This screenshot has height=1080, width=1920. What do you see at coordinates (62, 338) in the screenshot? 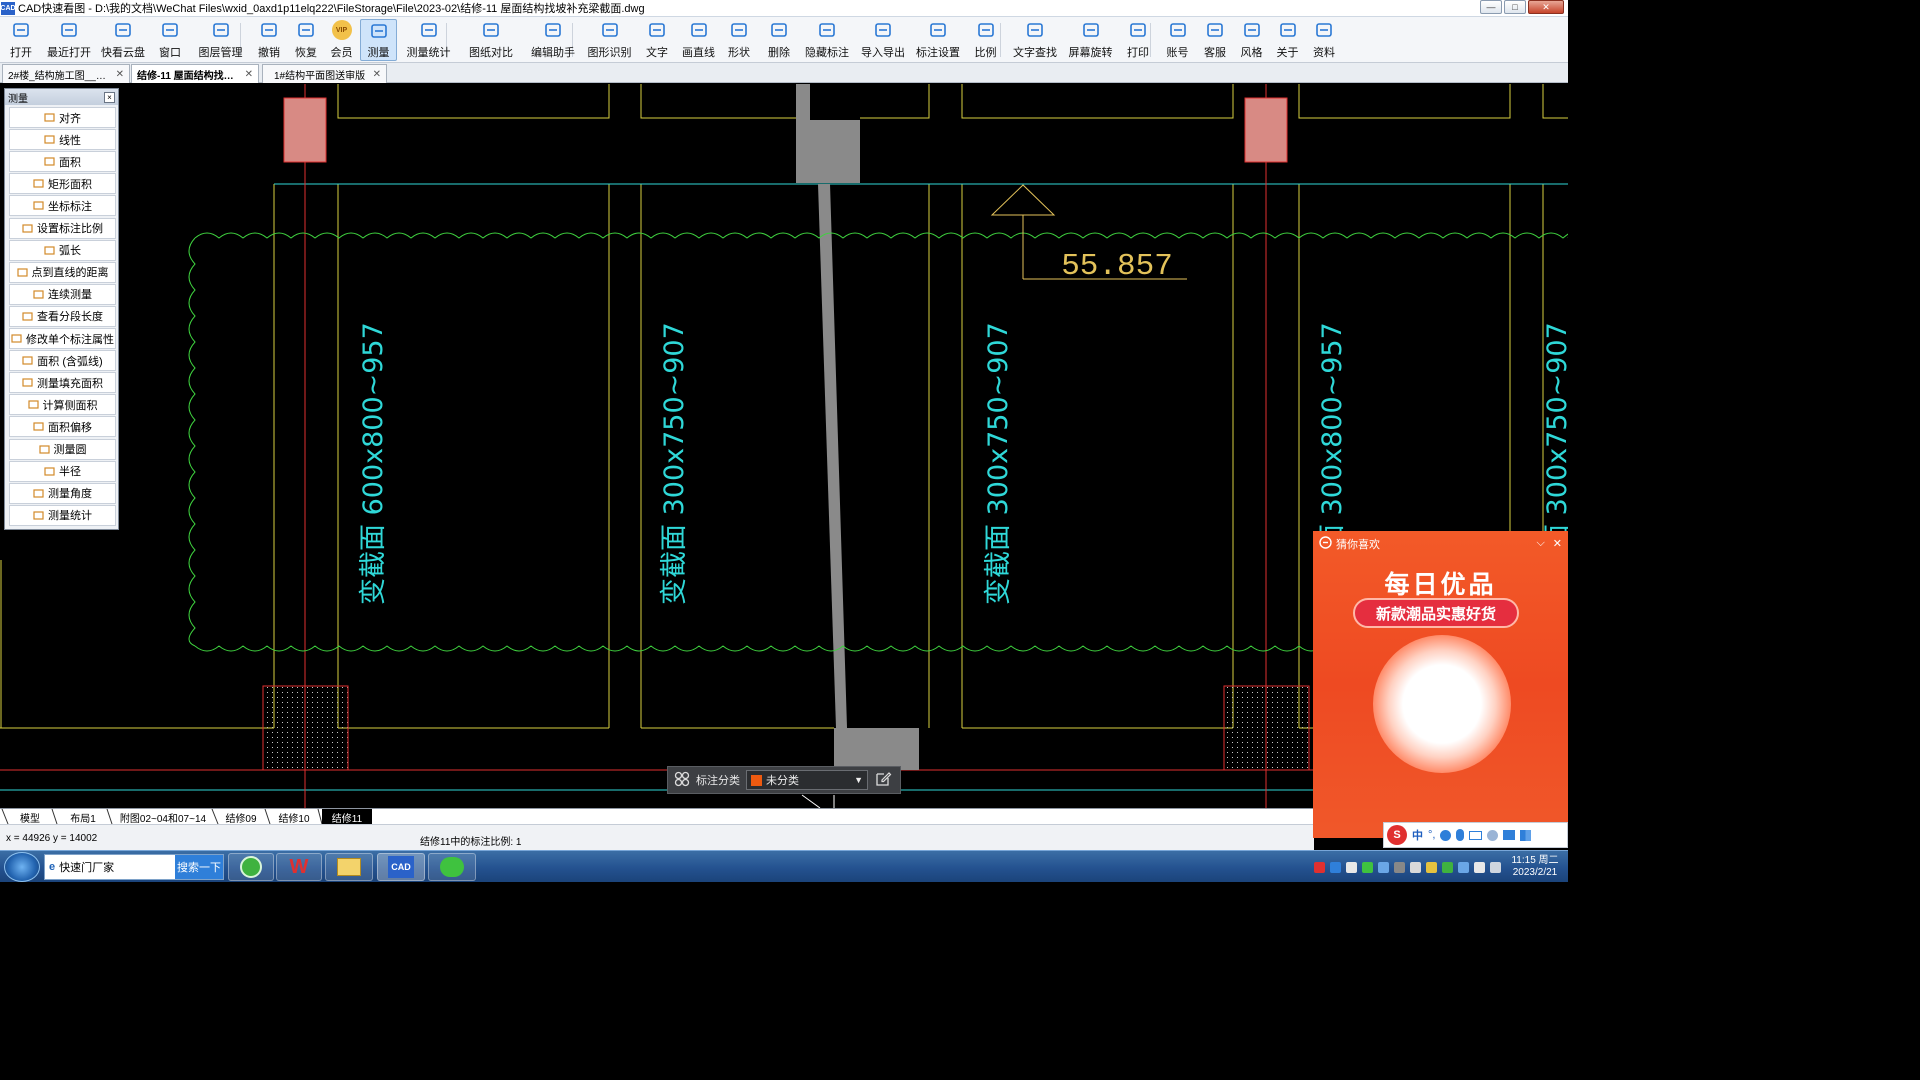
I see `measure-item: 修改单个标注属性` at bounding box center [62, 338].